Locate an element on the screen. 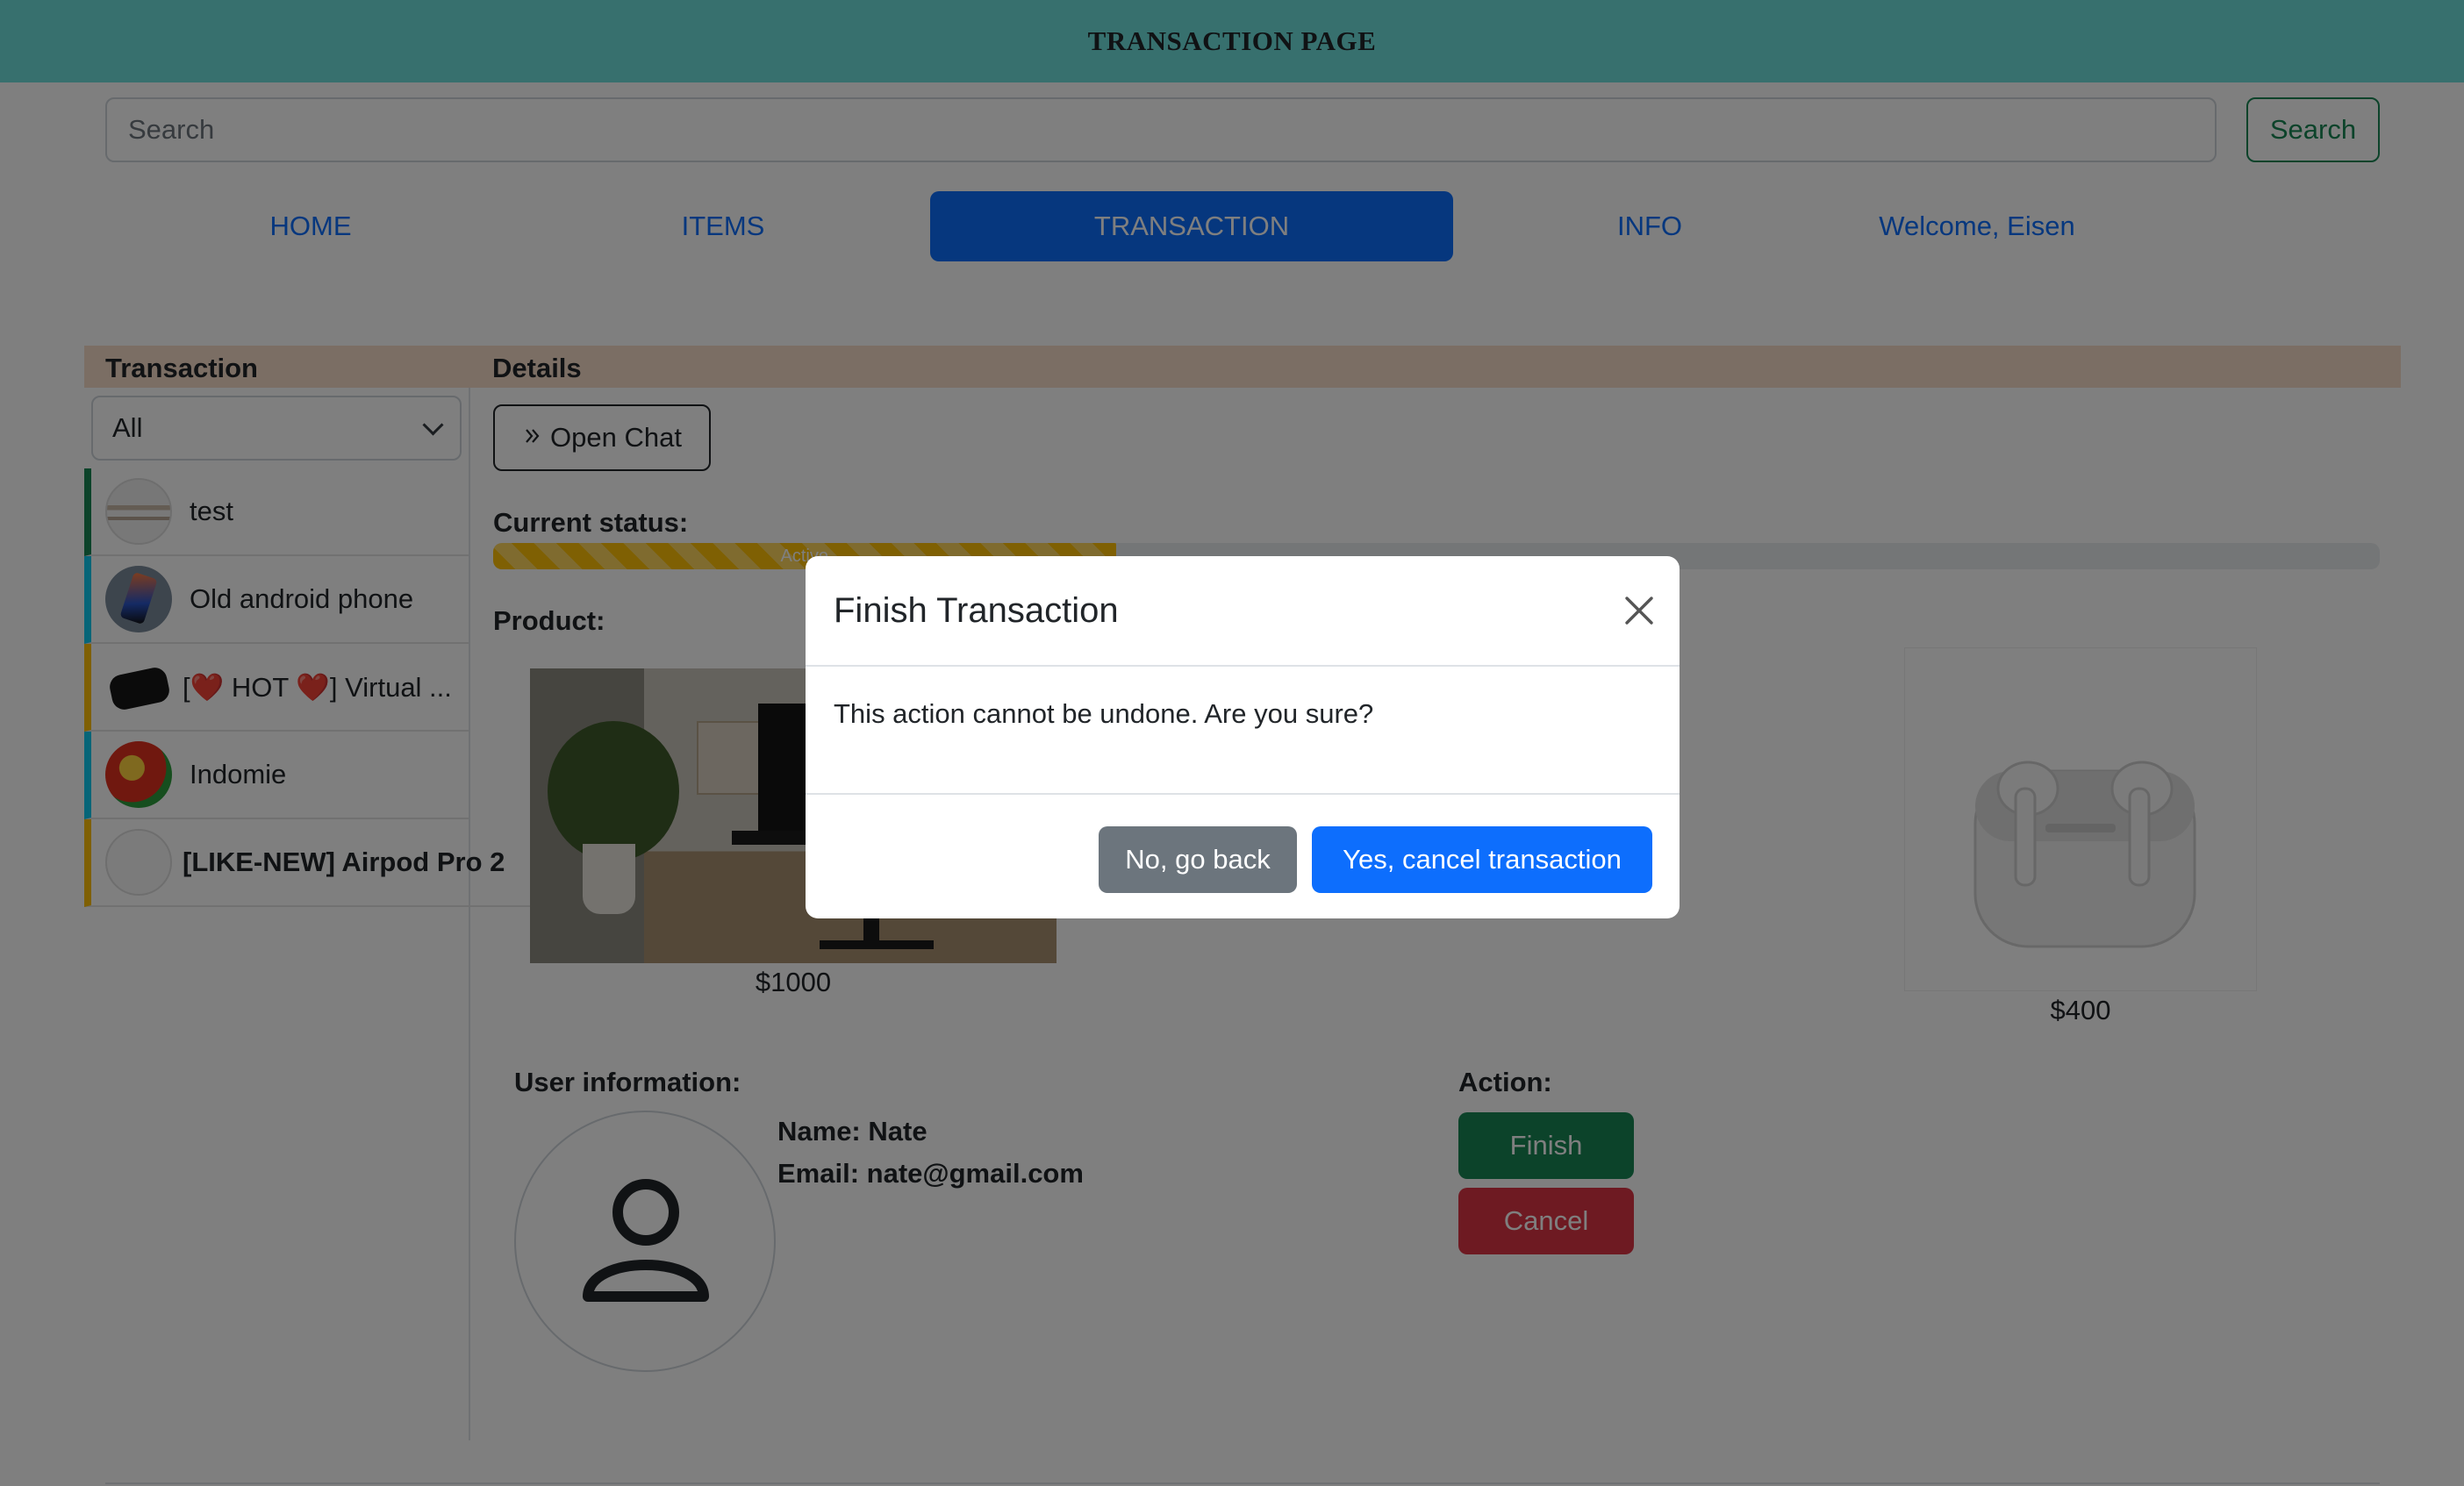 This screenshot has width=2464, height=1486. modal-footer: No, go back Yes, cancel transaction is located at coordinates (1243, 855).